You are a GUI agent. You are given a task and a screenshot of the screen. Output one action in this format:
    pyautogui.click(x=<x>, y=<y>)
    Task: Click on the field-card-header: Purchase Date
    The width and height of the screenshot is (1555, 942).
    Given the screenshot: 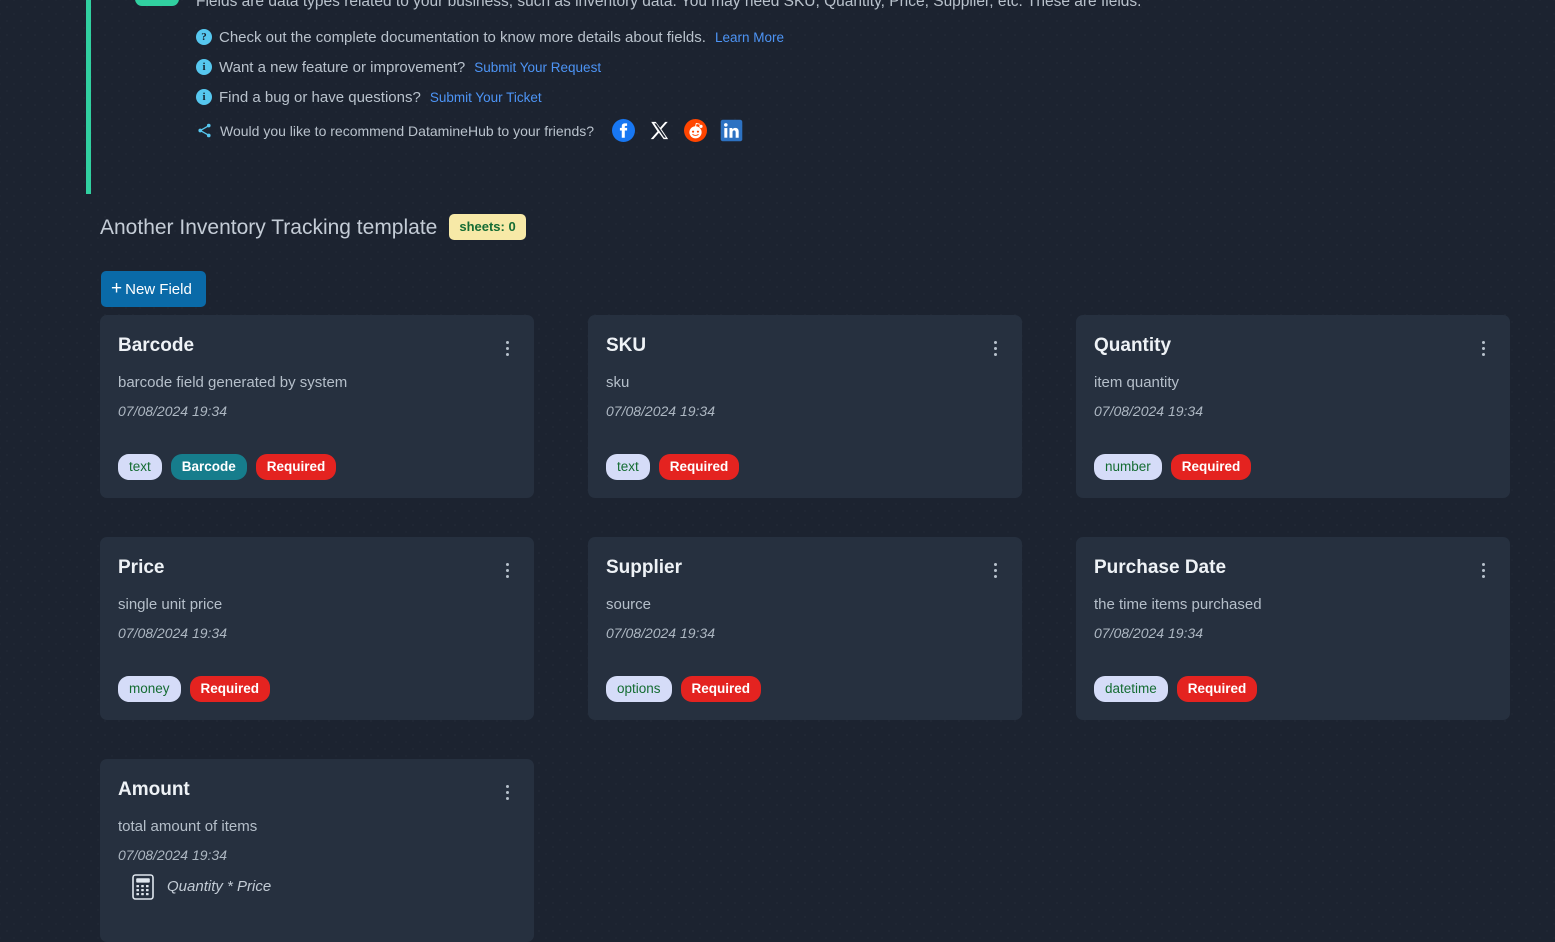 What is the action you would take?
    pyautogui.click(x=1291, y=569)
    